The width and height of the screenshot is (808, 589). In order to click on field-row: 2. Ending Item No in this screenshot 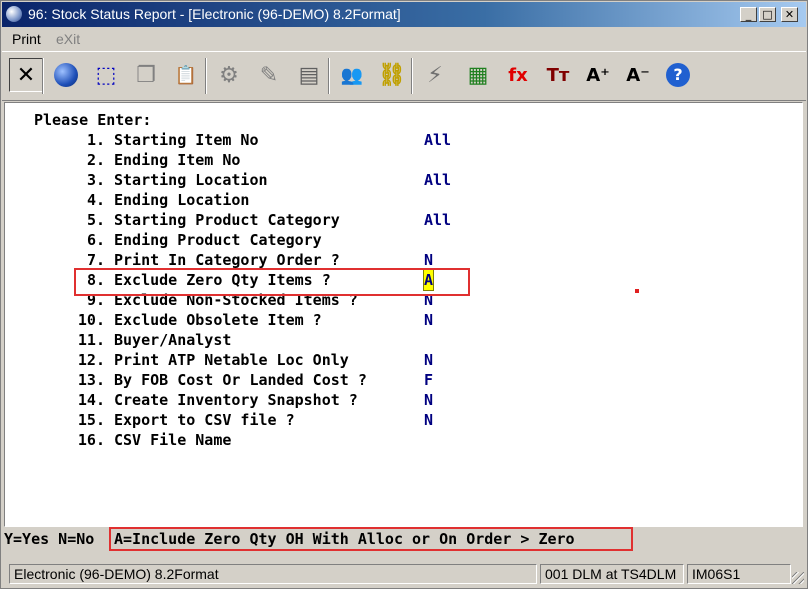, I will do `click(400, 160)`.